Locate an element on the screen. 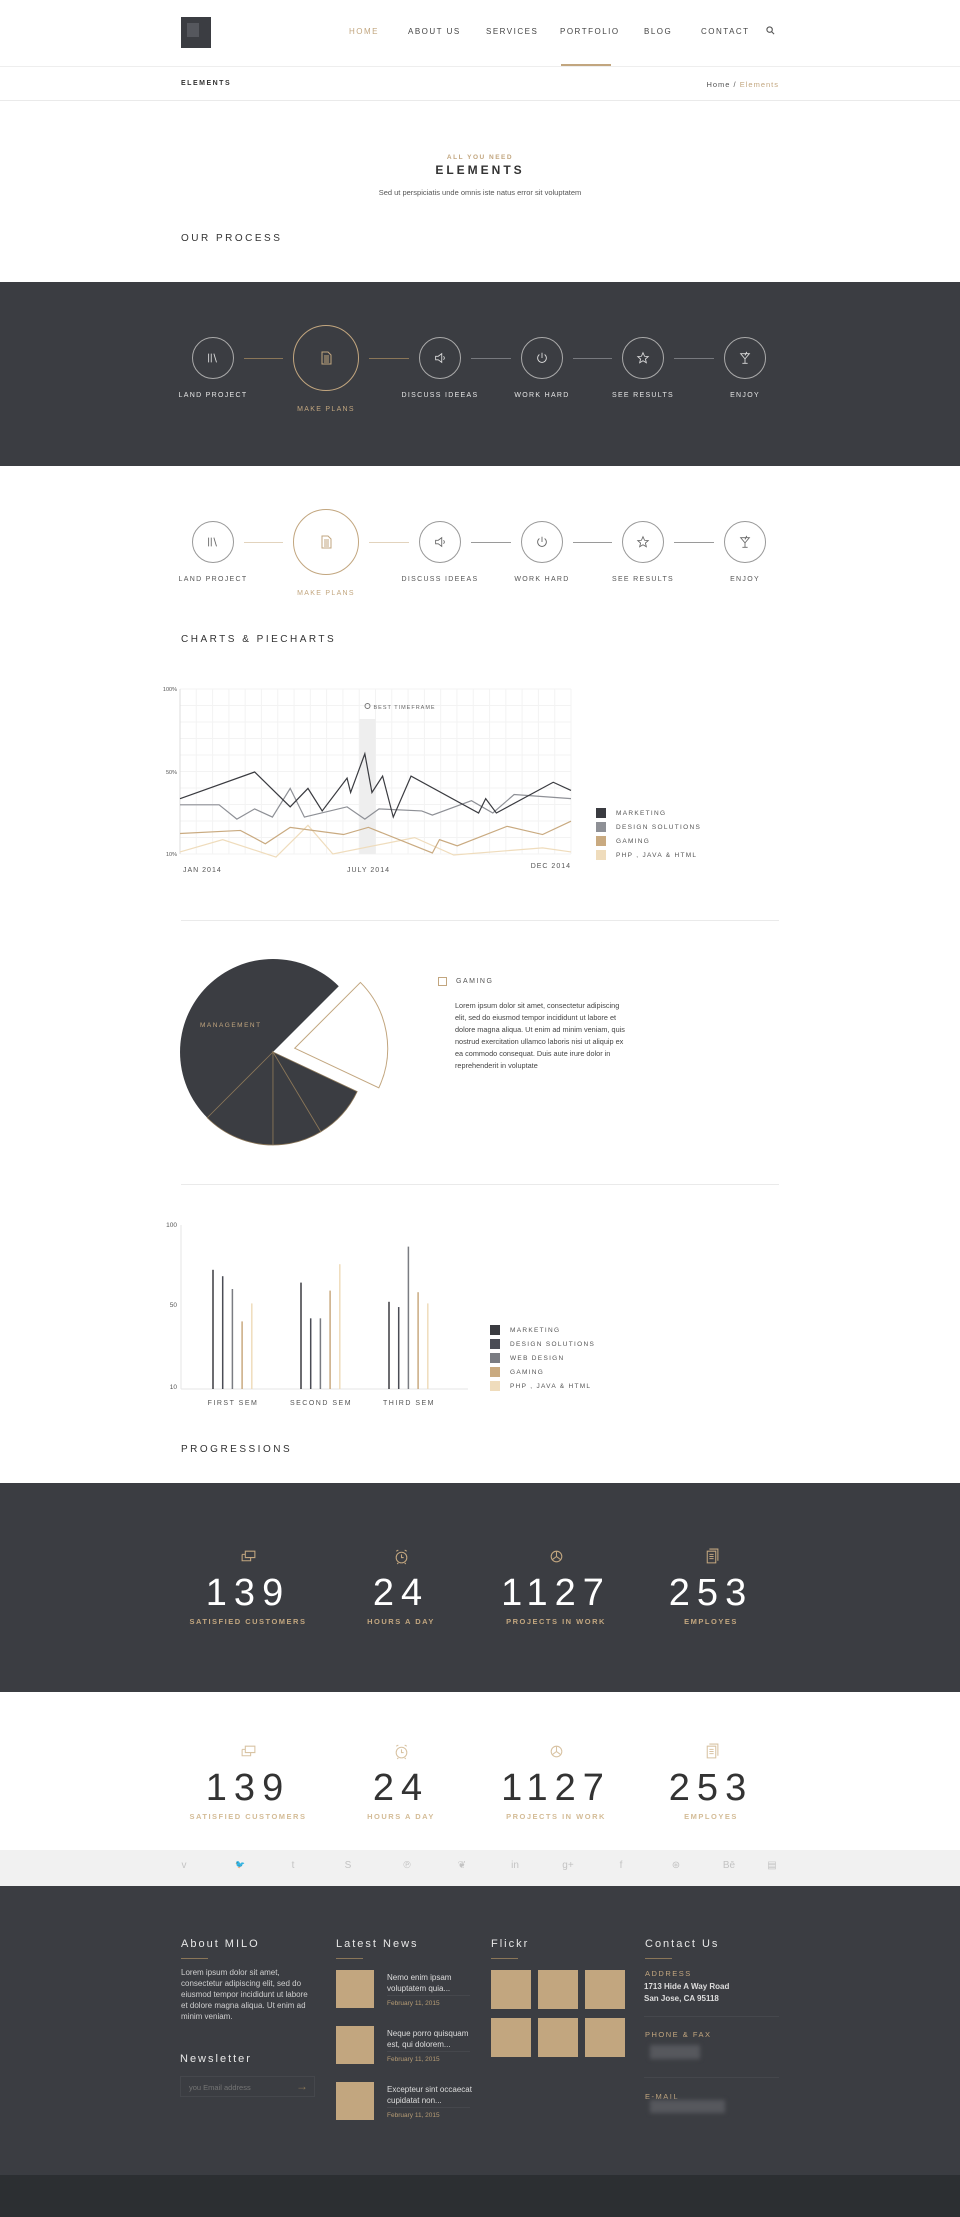 This screenshot has width=960, height=2217. nav-home: HOME is located at coordinates (364, 31).